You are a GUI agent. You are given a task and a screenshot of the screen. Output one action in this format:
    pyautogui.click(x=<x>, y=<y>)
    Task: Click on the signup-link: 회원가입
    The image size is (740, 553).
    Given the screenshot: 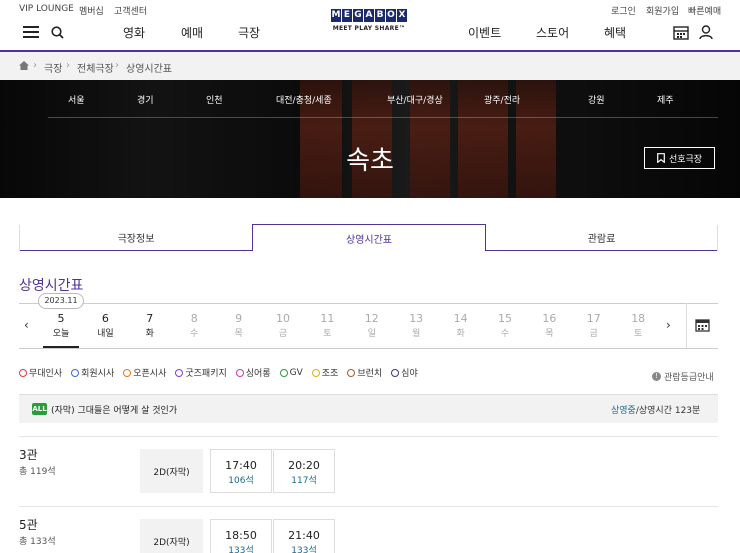 What is the action you would take?
    pyautogui.click(x=662, y=10)
    